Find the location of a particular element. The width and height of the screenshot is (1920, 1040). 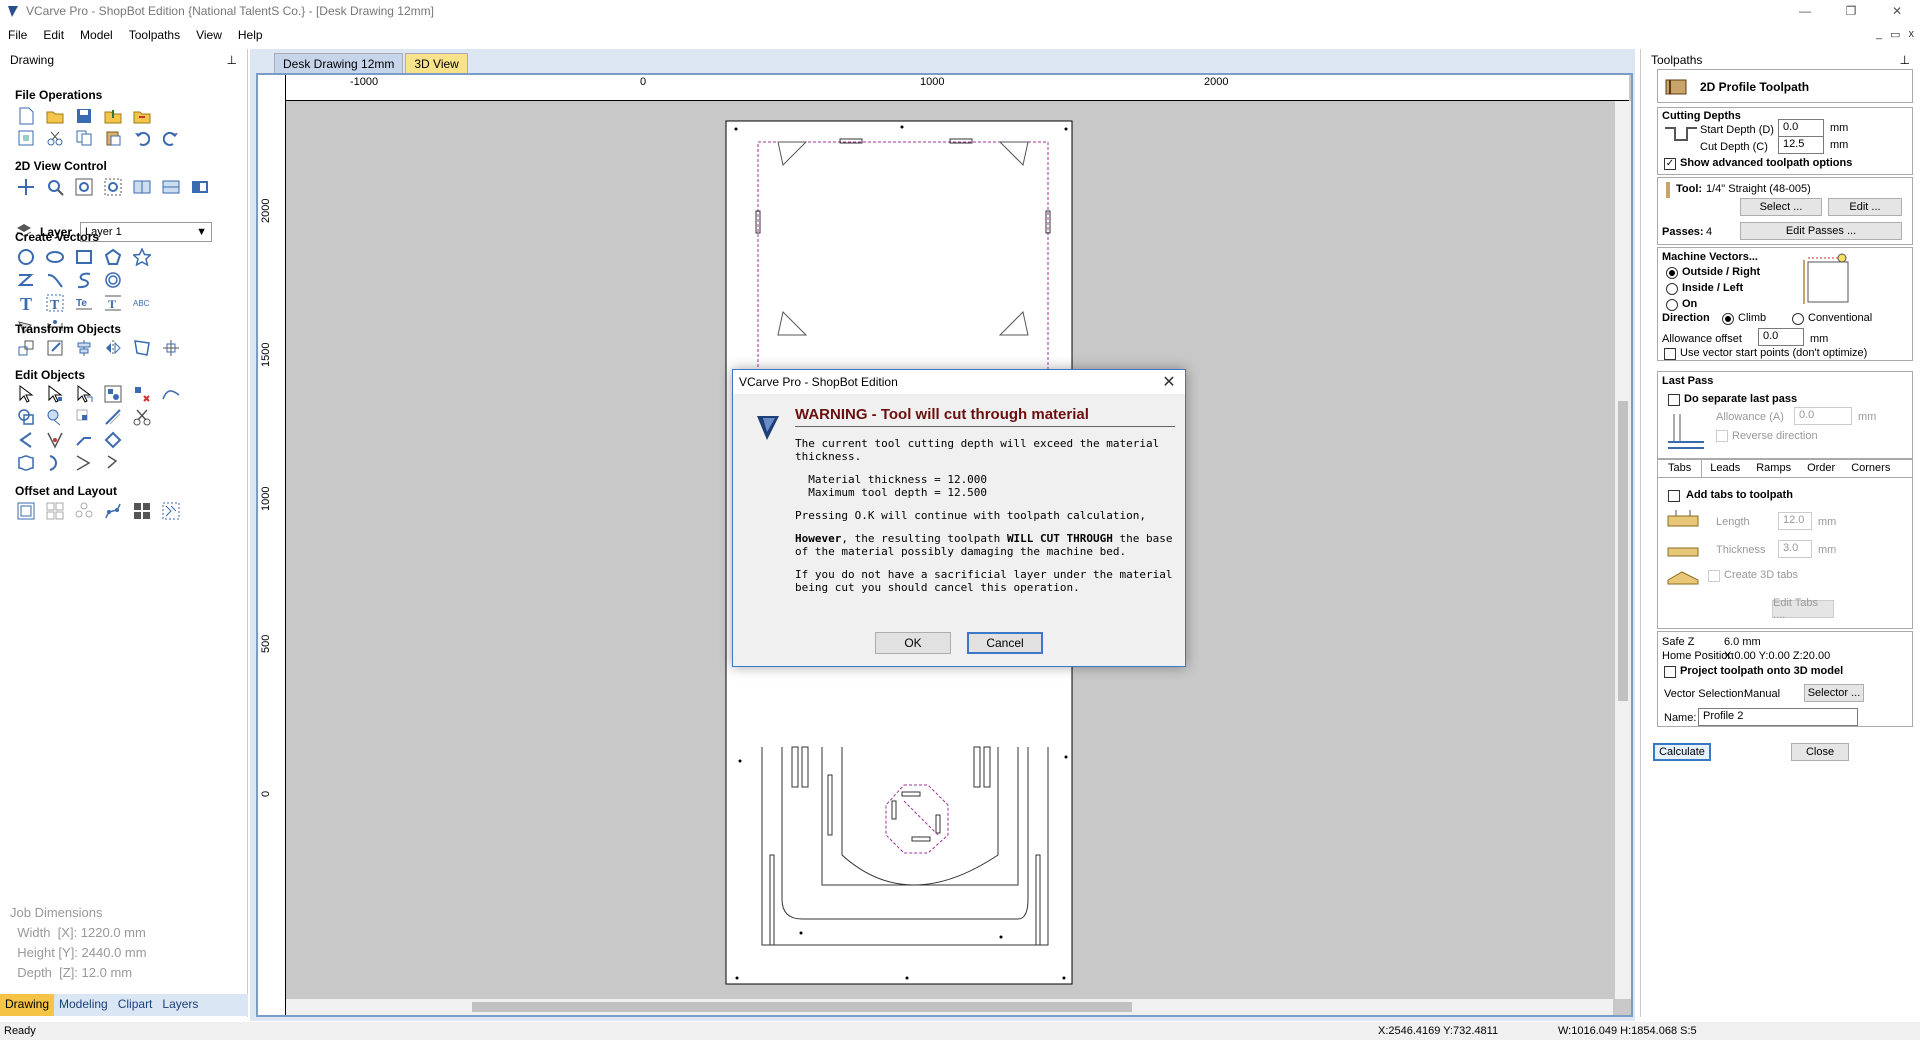

ellipse-icon is located at coordinates (55, 257).